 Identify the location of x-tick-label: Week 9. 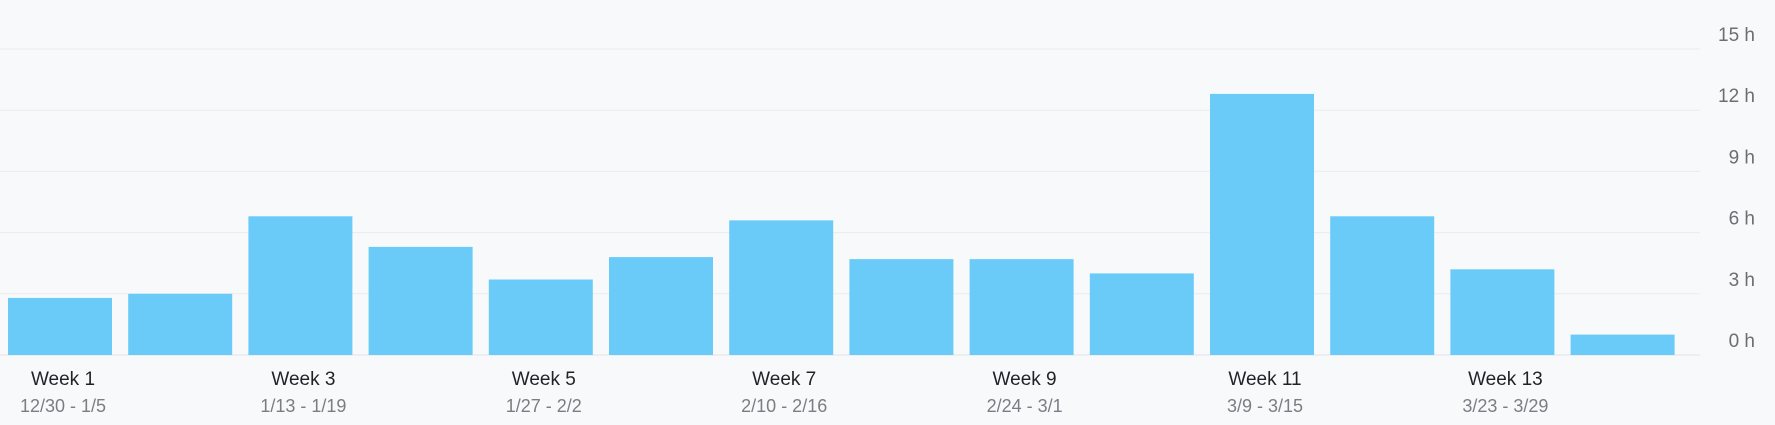
(1025, 379).